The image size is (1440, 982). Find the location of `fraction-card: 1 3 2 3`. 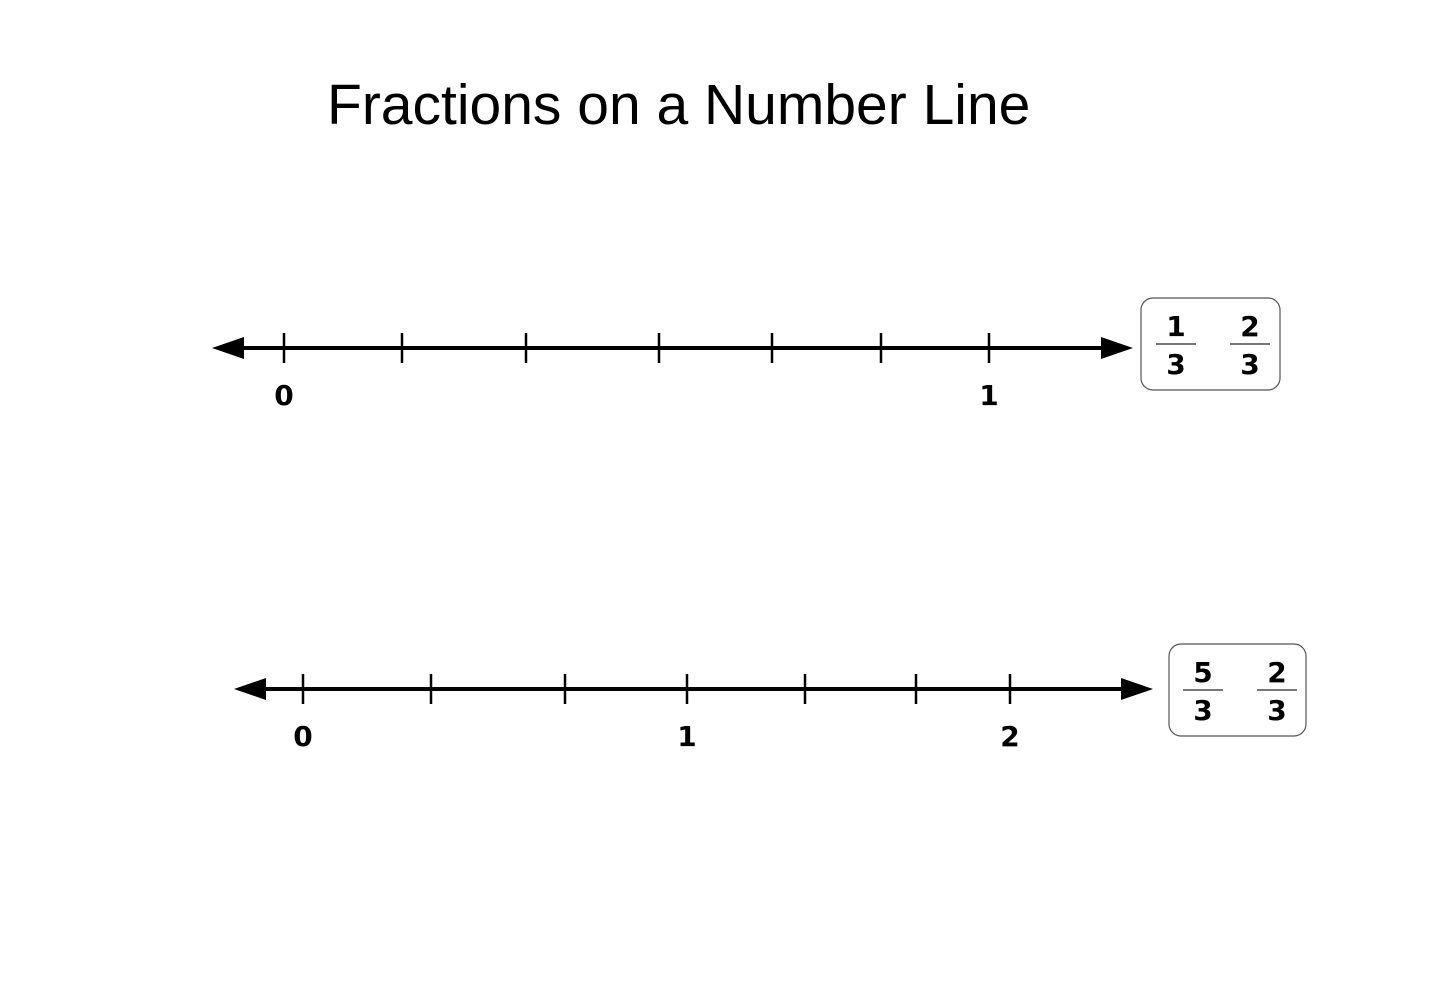

fraction-card: 1 3 2 3 is located at coordinates (1210, 344).